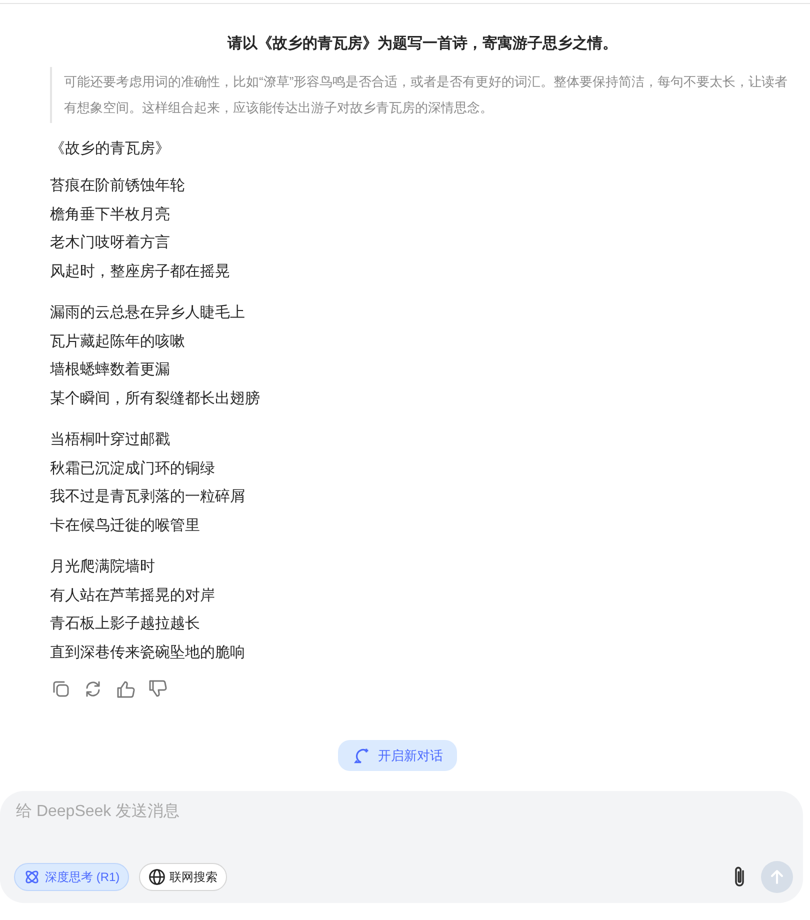 The height and width of the screenshot is (920, 810). Describe the element at coordinates (71, 877) in the screenshot. I see `deep-think-toggle: 深度思考 (R1)` at that location.